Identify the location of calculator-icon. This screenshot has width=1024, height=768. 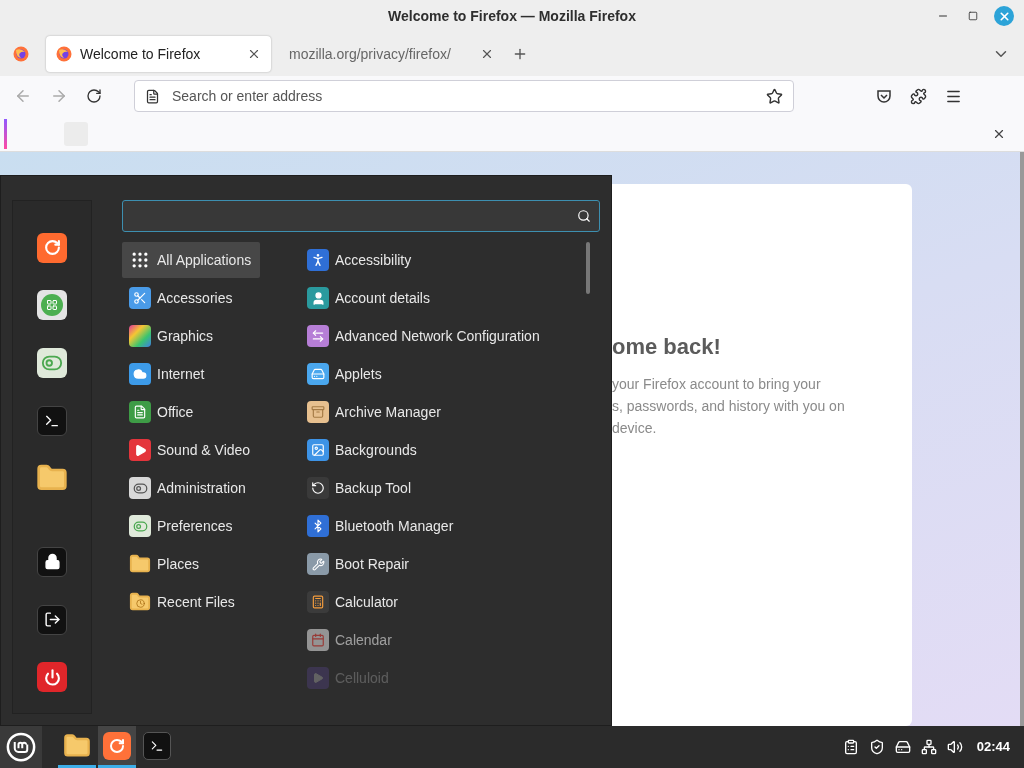
(318, 602).